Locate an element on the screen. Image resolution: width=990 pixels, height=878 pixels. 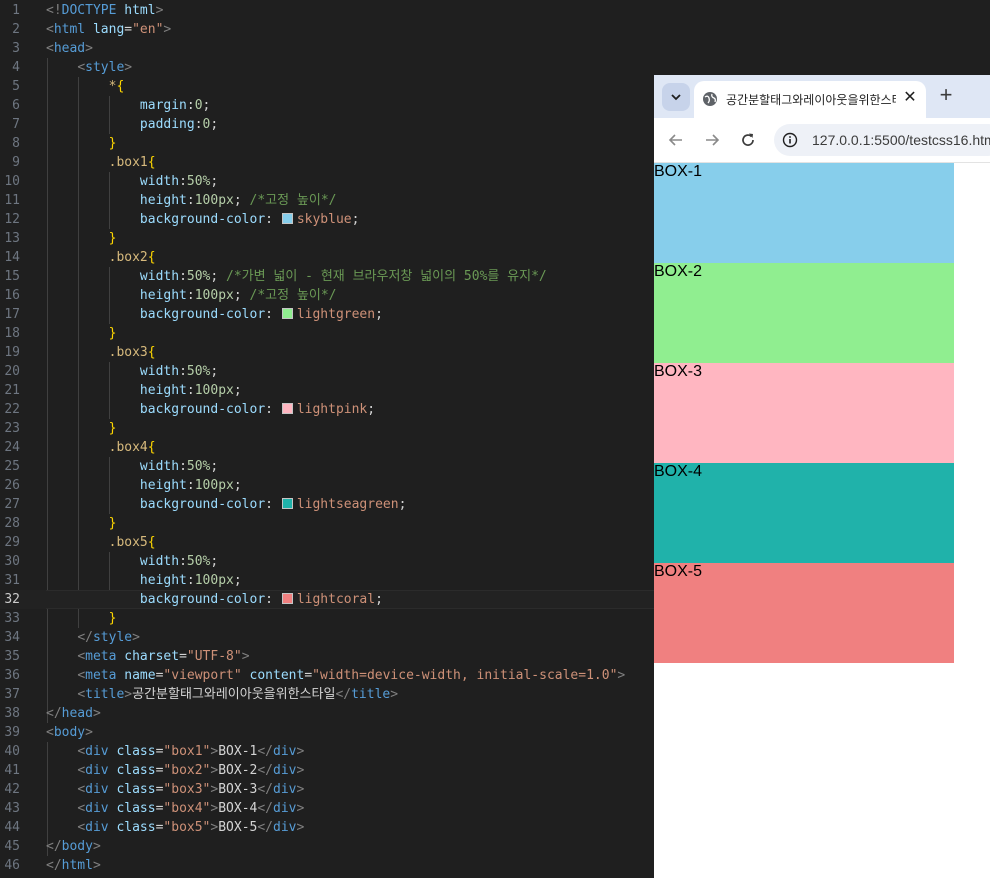
line-number: 46 is located at coordinates (12, 865).